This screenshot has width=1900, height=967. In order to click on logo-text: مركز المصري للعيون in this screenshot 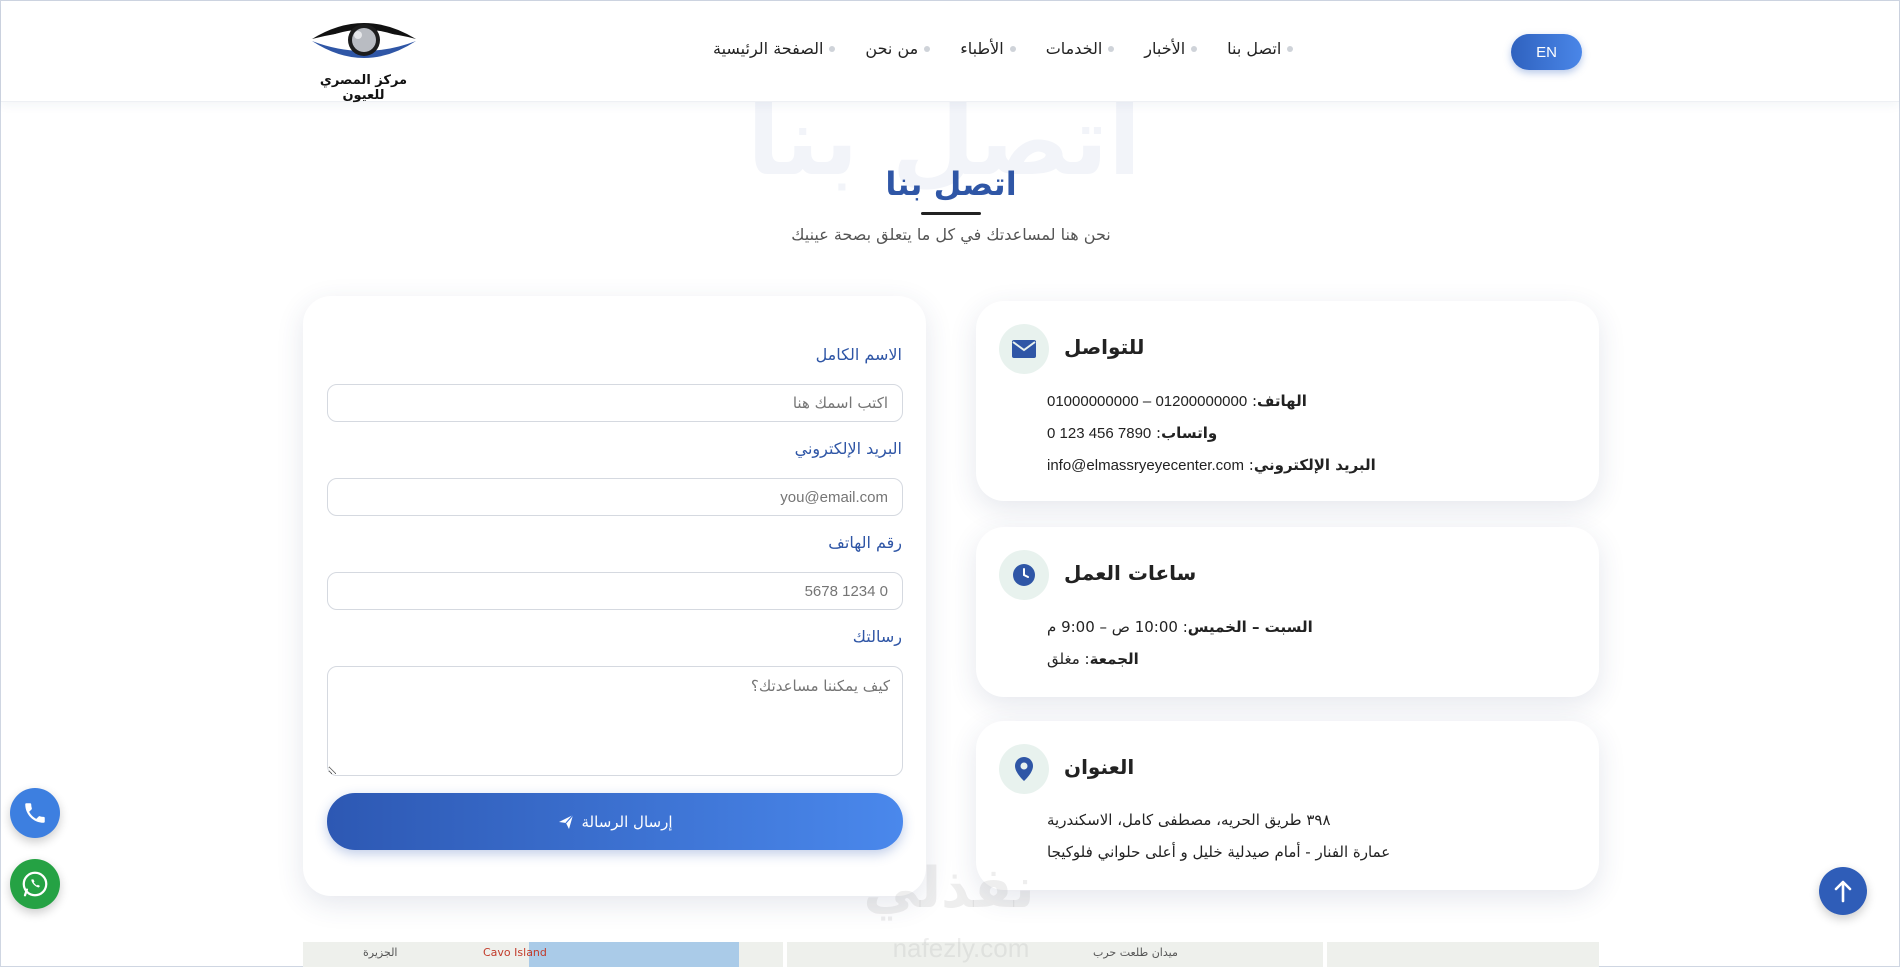, I will do `click(363, 88)`.